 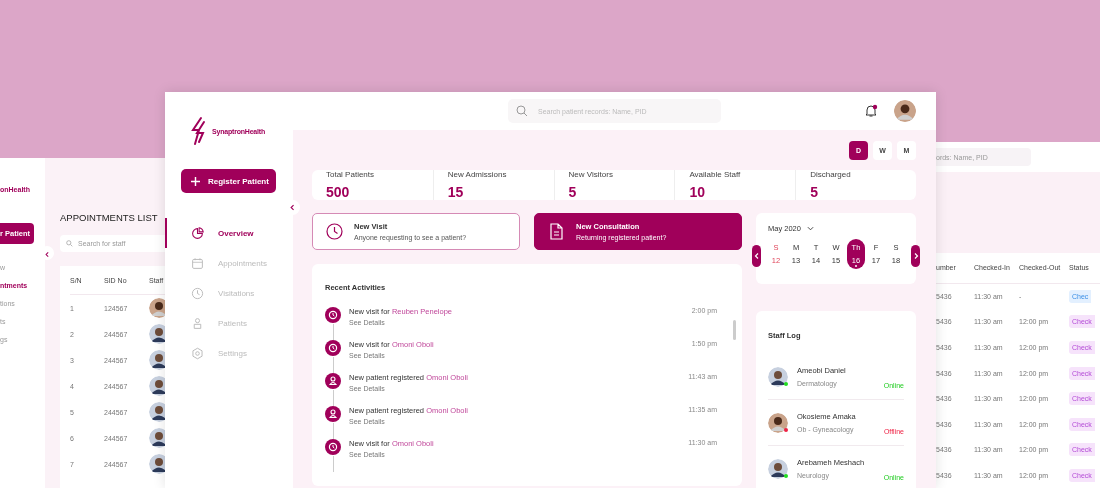 What do you see at coordinates (697, 192) in the screenshot?
I see `stat-value: 10` at bounding box center [697, 192].